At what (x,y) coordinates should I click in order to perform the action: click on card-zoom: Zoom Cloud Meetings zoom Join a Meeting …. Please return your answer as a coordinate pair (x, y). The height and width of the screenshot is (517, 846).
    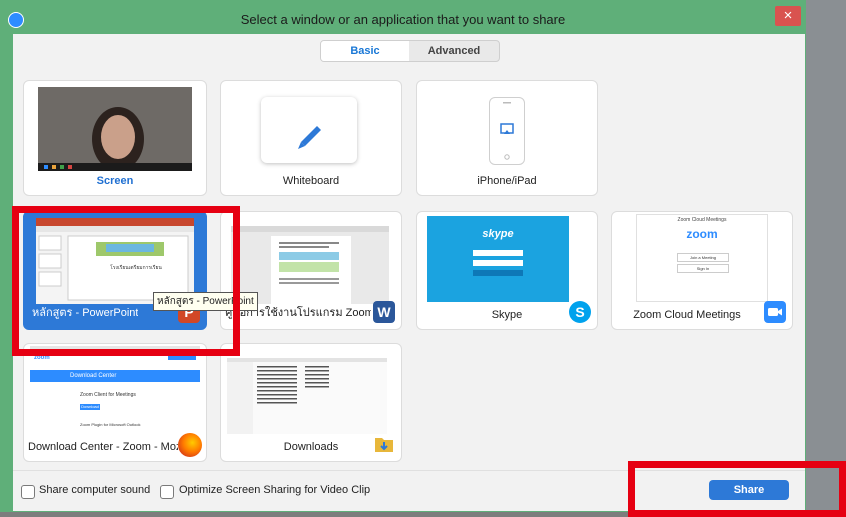
    Looking at the image, I should click on (702, 270).